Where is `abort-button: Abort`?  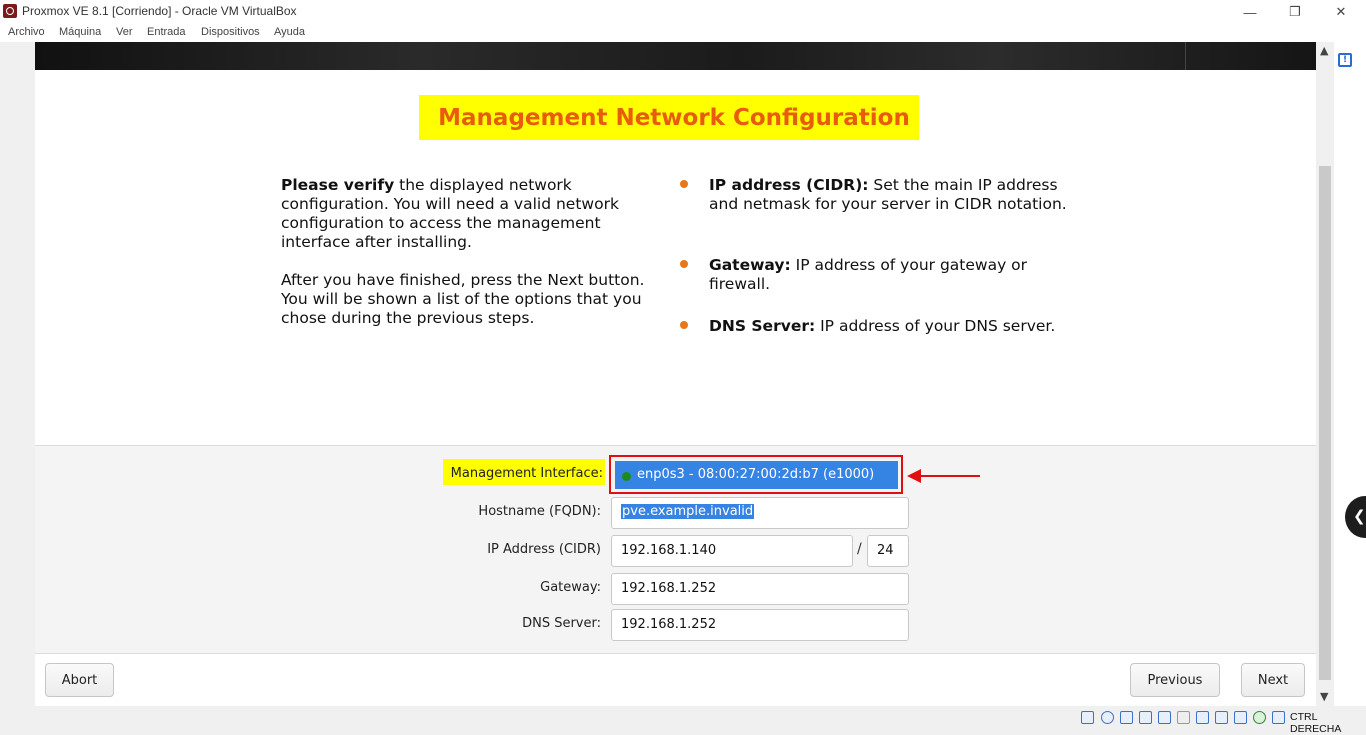 abort-button: Abort is located at coordinates (79, 680).